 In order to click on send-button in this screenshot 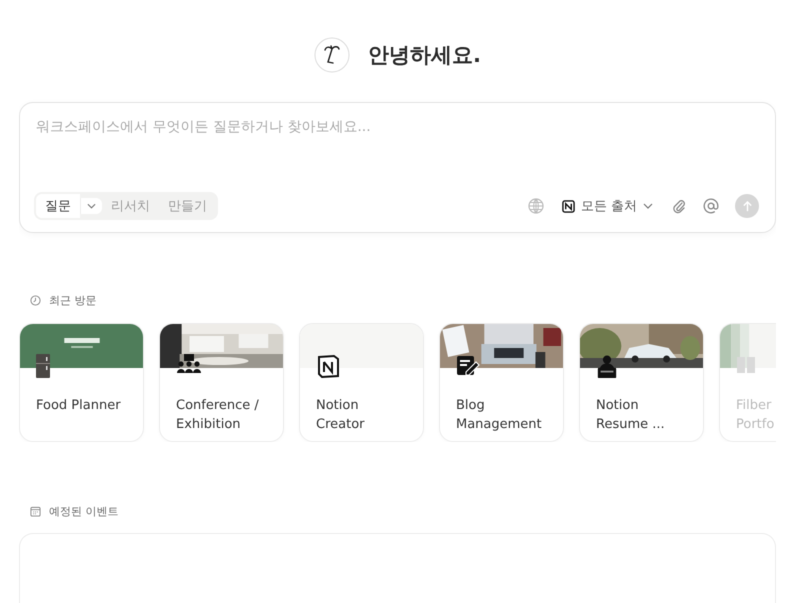, I will do `click(747, 206)`.